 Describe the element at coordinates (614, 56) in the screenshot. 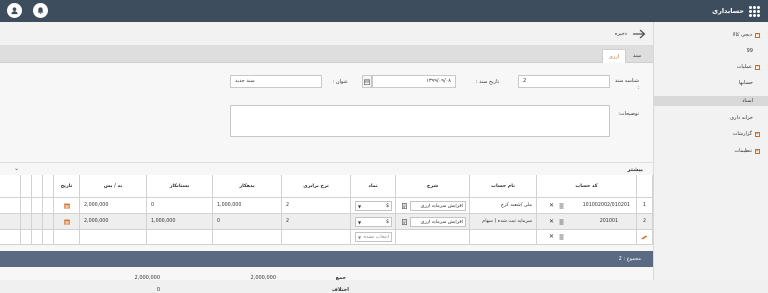

I see `tab-currency: ارزی` at that location.